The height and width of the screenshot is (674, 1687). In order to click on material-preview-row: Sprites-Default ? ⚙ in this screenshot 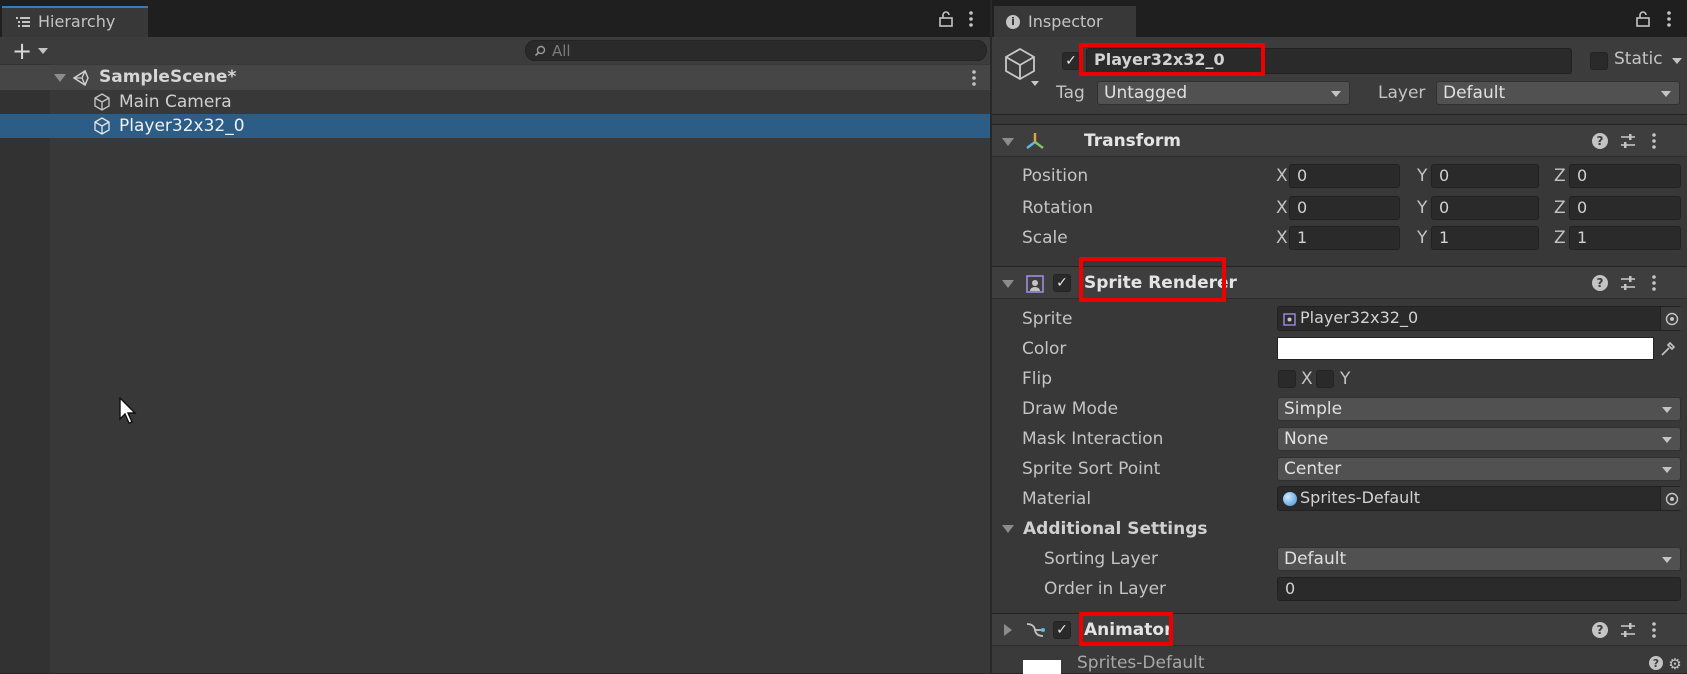, I will do `click(1339, 660)`.